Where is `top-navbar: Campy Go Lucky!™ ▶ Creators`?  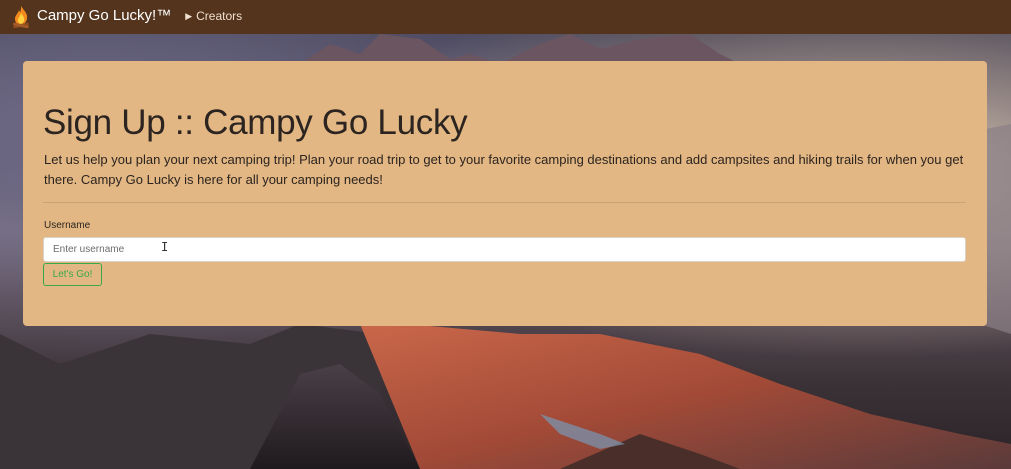
top-navbar: Campy Go Lucky!™ ▶ Creators is located at coordinates (505, 17).